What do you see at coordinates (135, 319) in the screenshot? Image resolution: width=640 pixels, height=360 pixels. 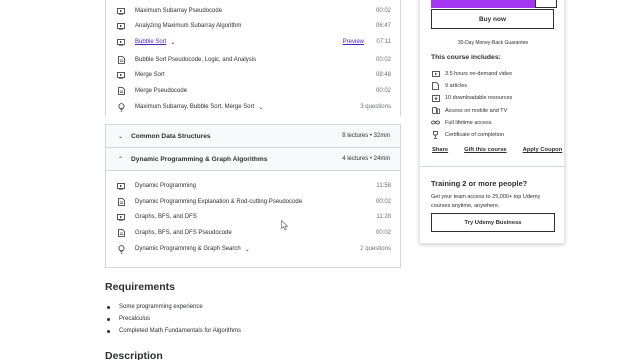 I see `requirement-text: Precalculus` at bounding box center [135, 319].